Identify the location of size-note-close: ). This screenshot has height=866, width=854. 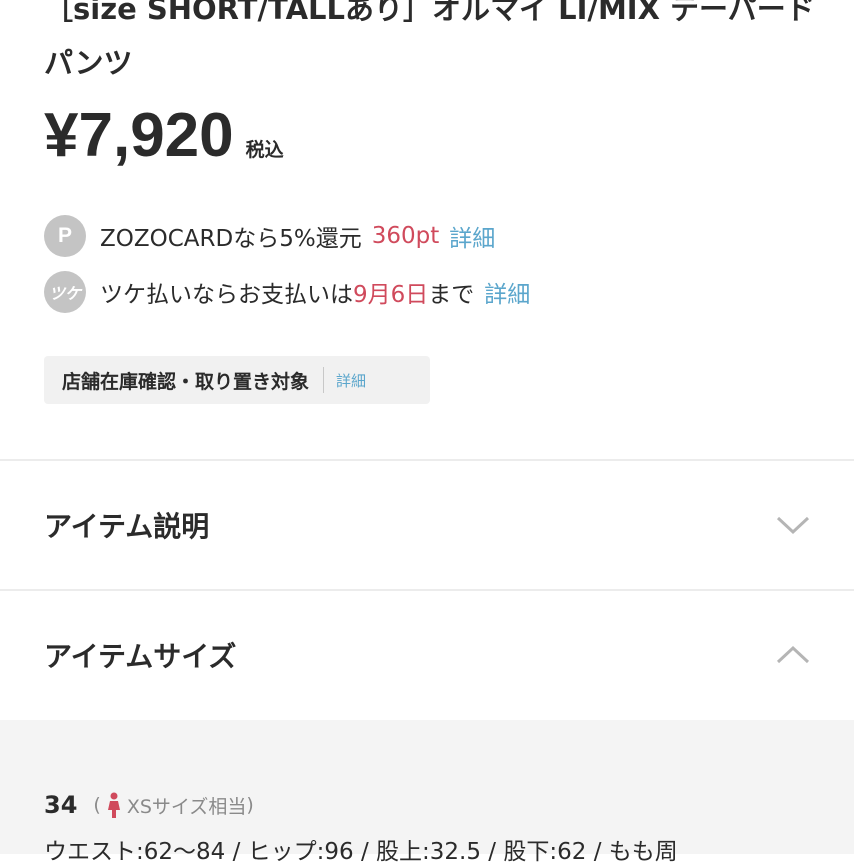
(250, 805).